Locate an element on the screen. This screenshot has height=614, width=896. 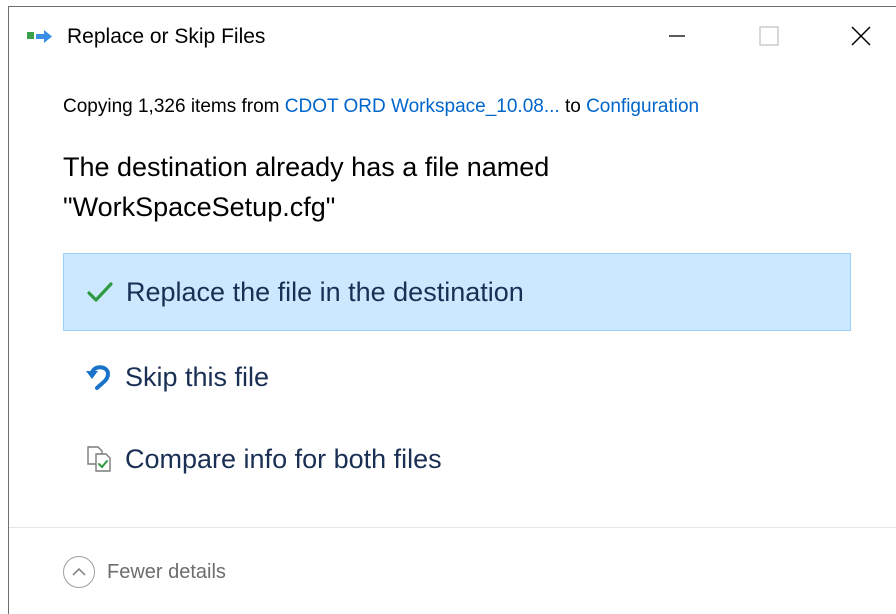
chevron-up-icon is located at coordinates (79, 572).